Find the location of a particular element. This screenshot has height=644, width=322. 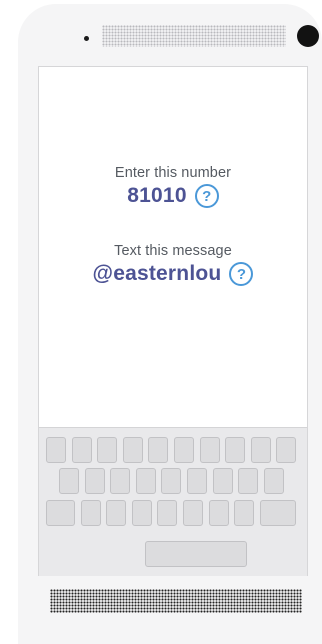

space-bar is located at coordinates (196, 554).